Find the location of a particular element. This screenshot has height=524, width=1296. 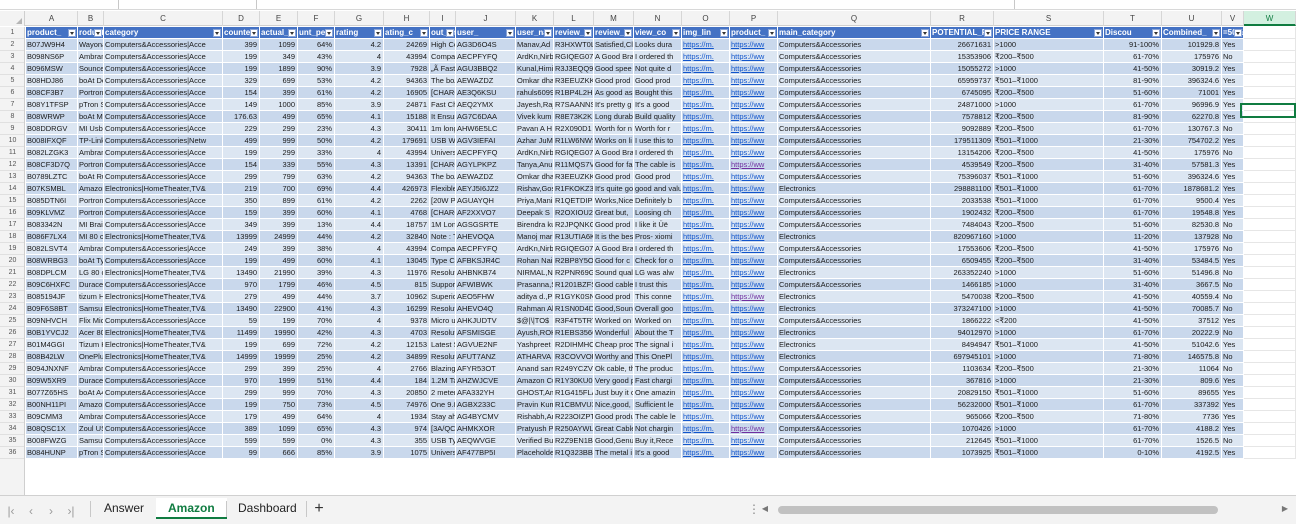

column-title-cell: Discou is located at coordinates (1133, 33).